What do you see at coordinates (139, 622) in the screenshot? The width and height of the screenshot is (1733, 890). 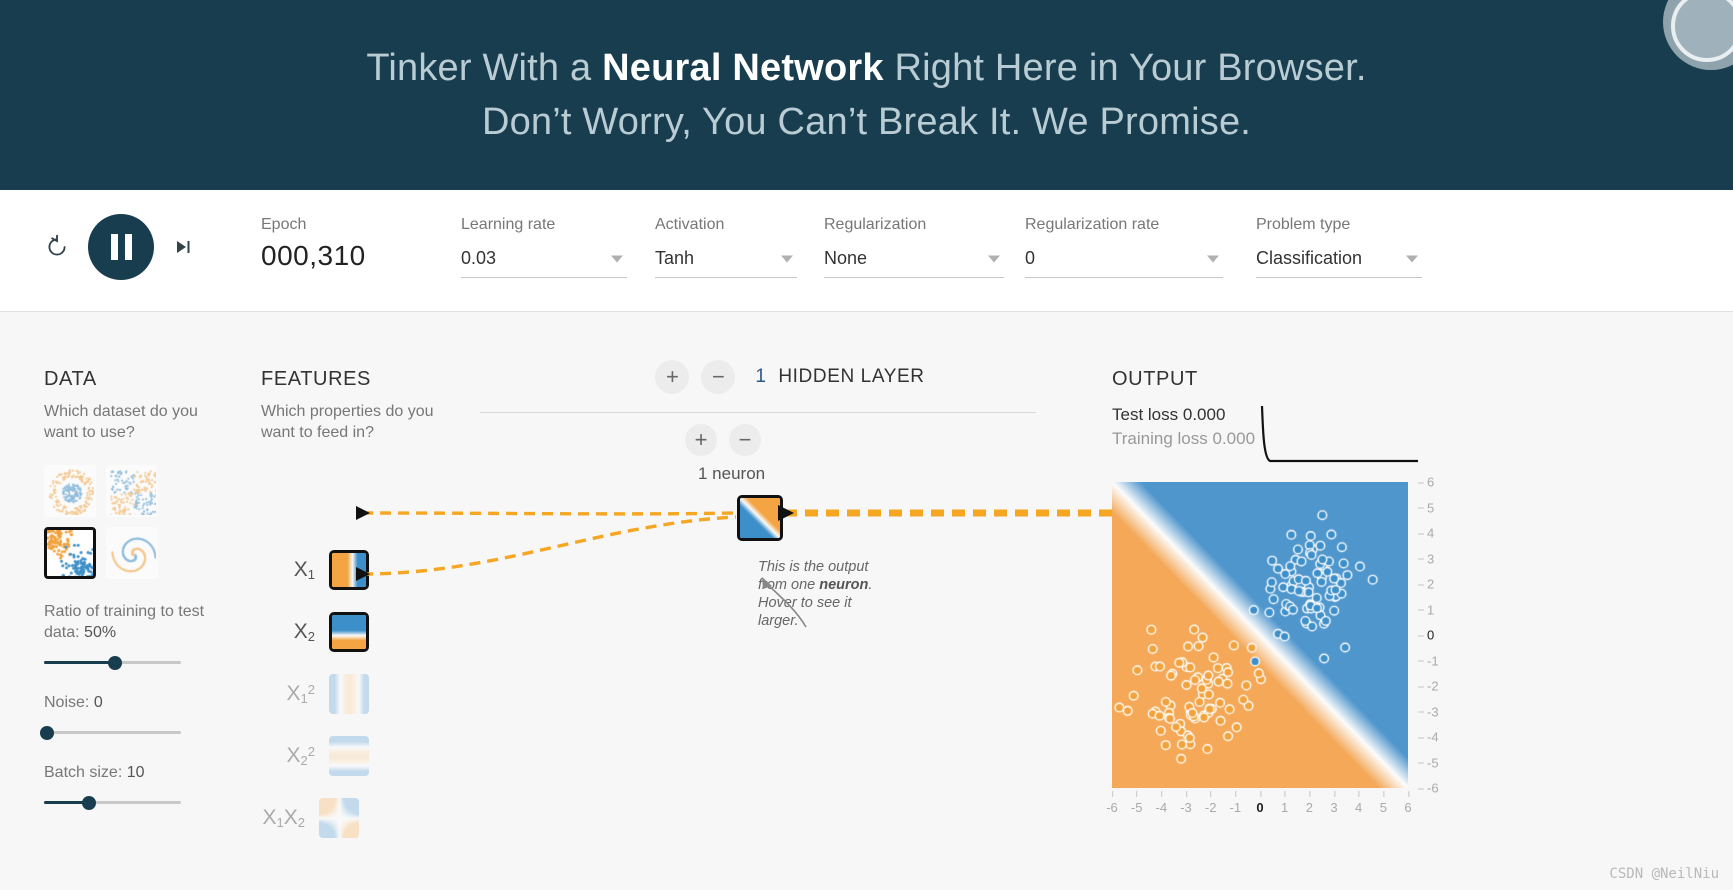 I see `ratio-label: Ratio of training to test data: 50%` at bounding box center [139, 622].